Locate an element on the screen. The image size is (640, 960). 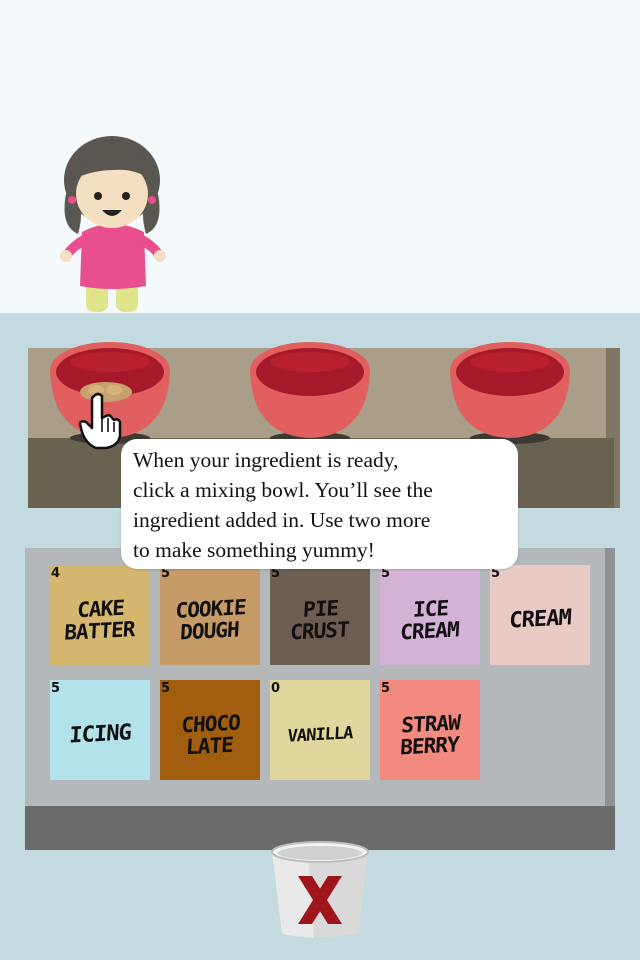
girl-character is located at coordinates (113, 225).